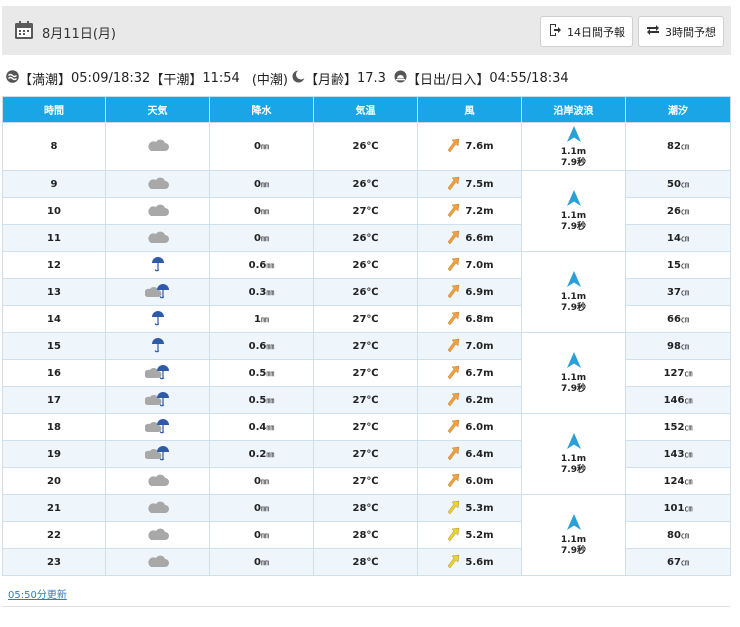 The width and height of the screenshot is (740, 627). Describe the element at coordinates (469, 238) in the screenshot. I see `wind-cell: 6.6m` at that location.